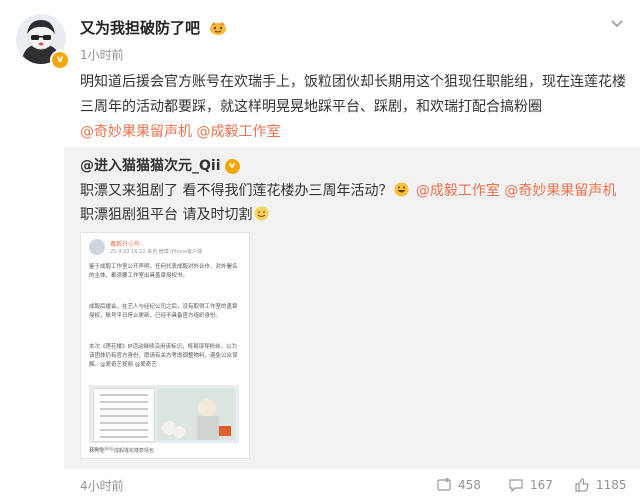 Image resolution: width=640 pixels, height=502 pixels. Describe the element at coordinates (150, 166) in the screenshot. I see `retweet-author: @进入猫猫猫次元_Qii` at that location.